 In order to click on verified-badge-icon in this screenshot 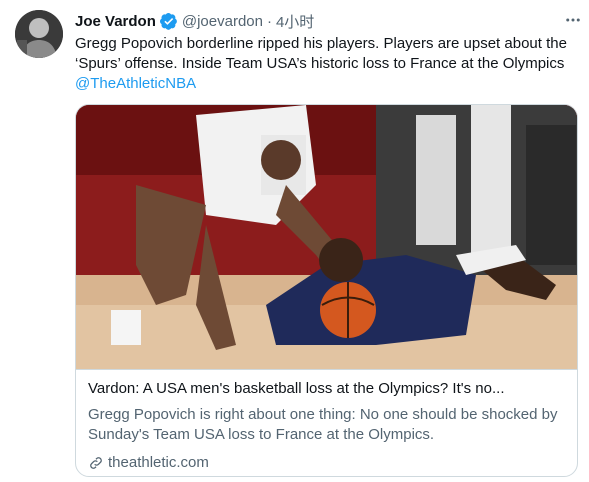, I will do `click(168, 21)`.